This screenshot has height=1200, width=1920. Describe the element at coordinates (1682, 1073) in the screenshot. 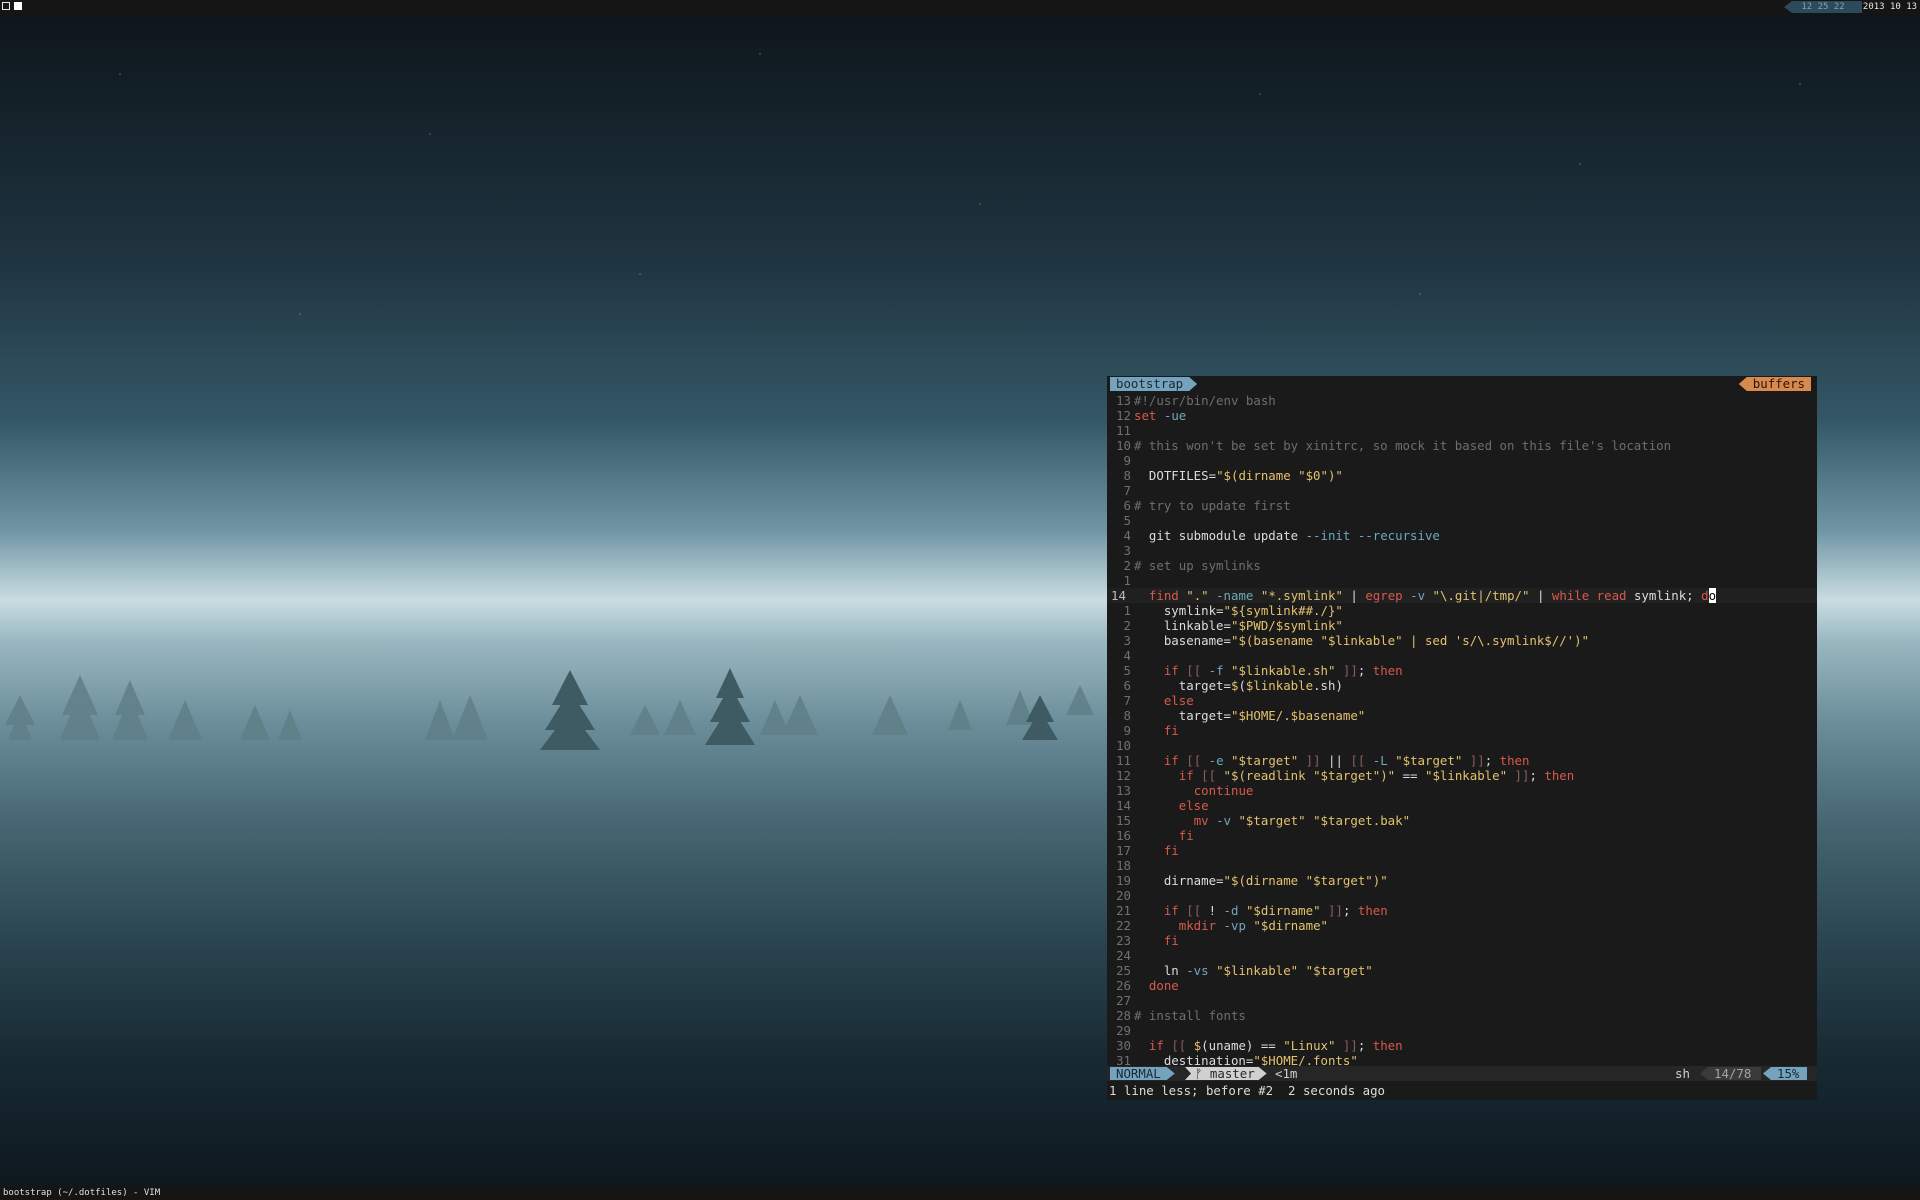

I see `filetype: sh` at that location.